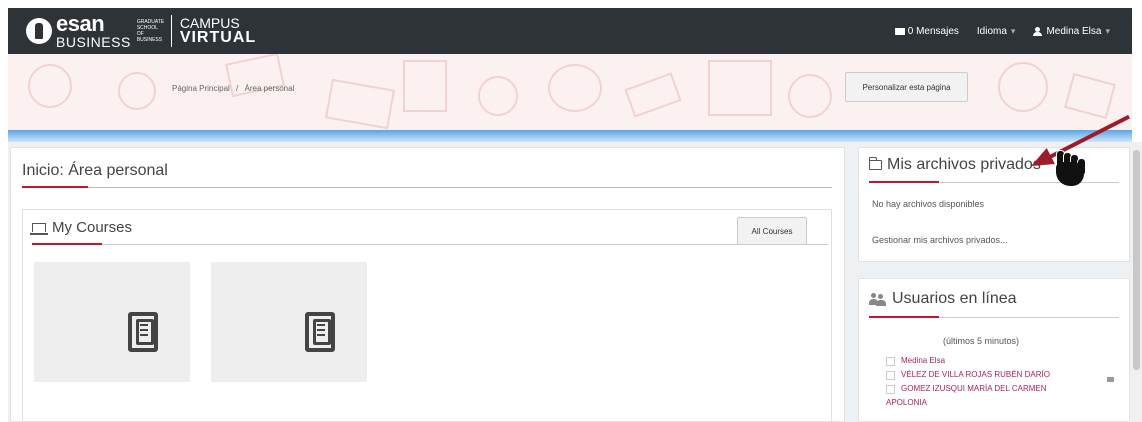 This screenshot has width=1142, height=422. Describe the element at coordinates (92, 227) in the screenshot. I see `my-courses-label: My Courses` at that location.